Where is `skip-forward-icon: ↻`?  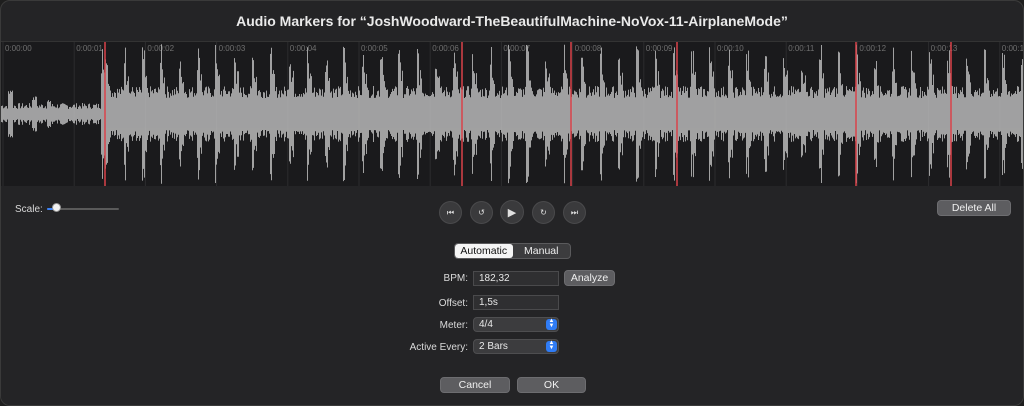
skip-forward-icon: ↻ is located at coordinates (543, 212).